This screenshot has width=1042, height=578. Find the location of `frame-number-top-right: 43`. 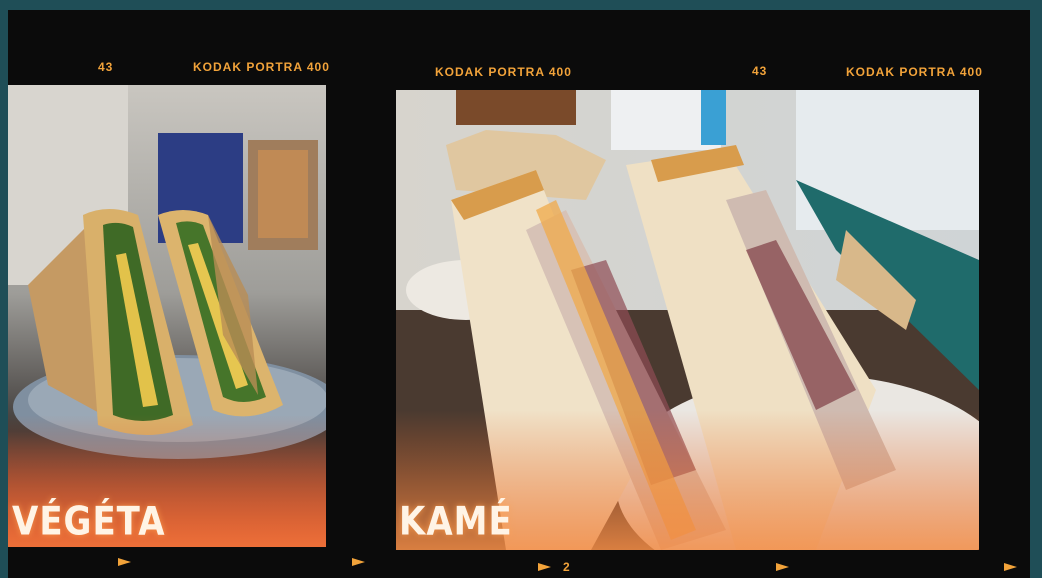

frame-number-top-right: 43 is located at coordinates (760, 71).